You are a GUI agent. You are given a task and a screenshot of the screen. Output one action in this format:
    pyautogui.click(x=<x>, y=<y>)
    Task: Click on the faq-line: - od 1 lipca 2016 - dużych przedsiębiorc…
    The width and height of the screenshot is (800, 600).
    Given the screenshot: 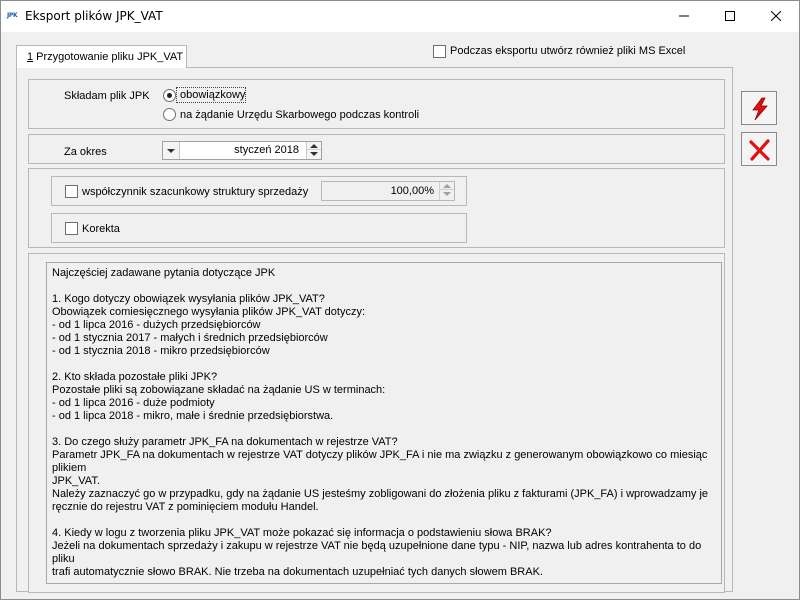 What is the action you would take?
    pyautogui.click(x=156, y=325)
    